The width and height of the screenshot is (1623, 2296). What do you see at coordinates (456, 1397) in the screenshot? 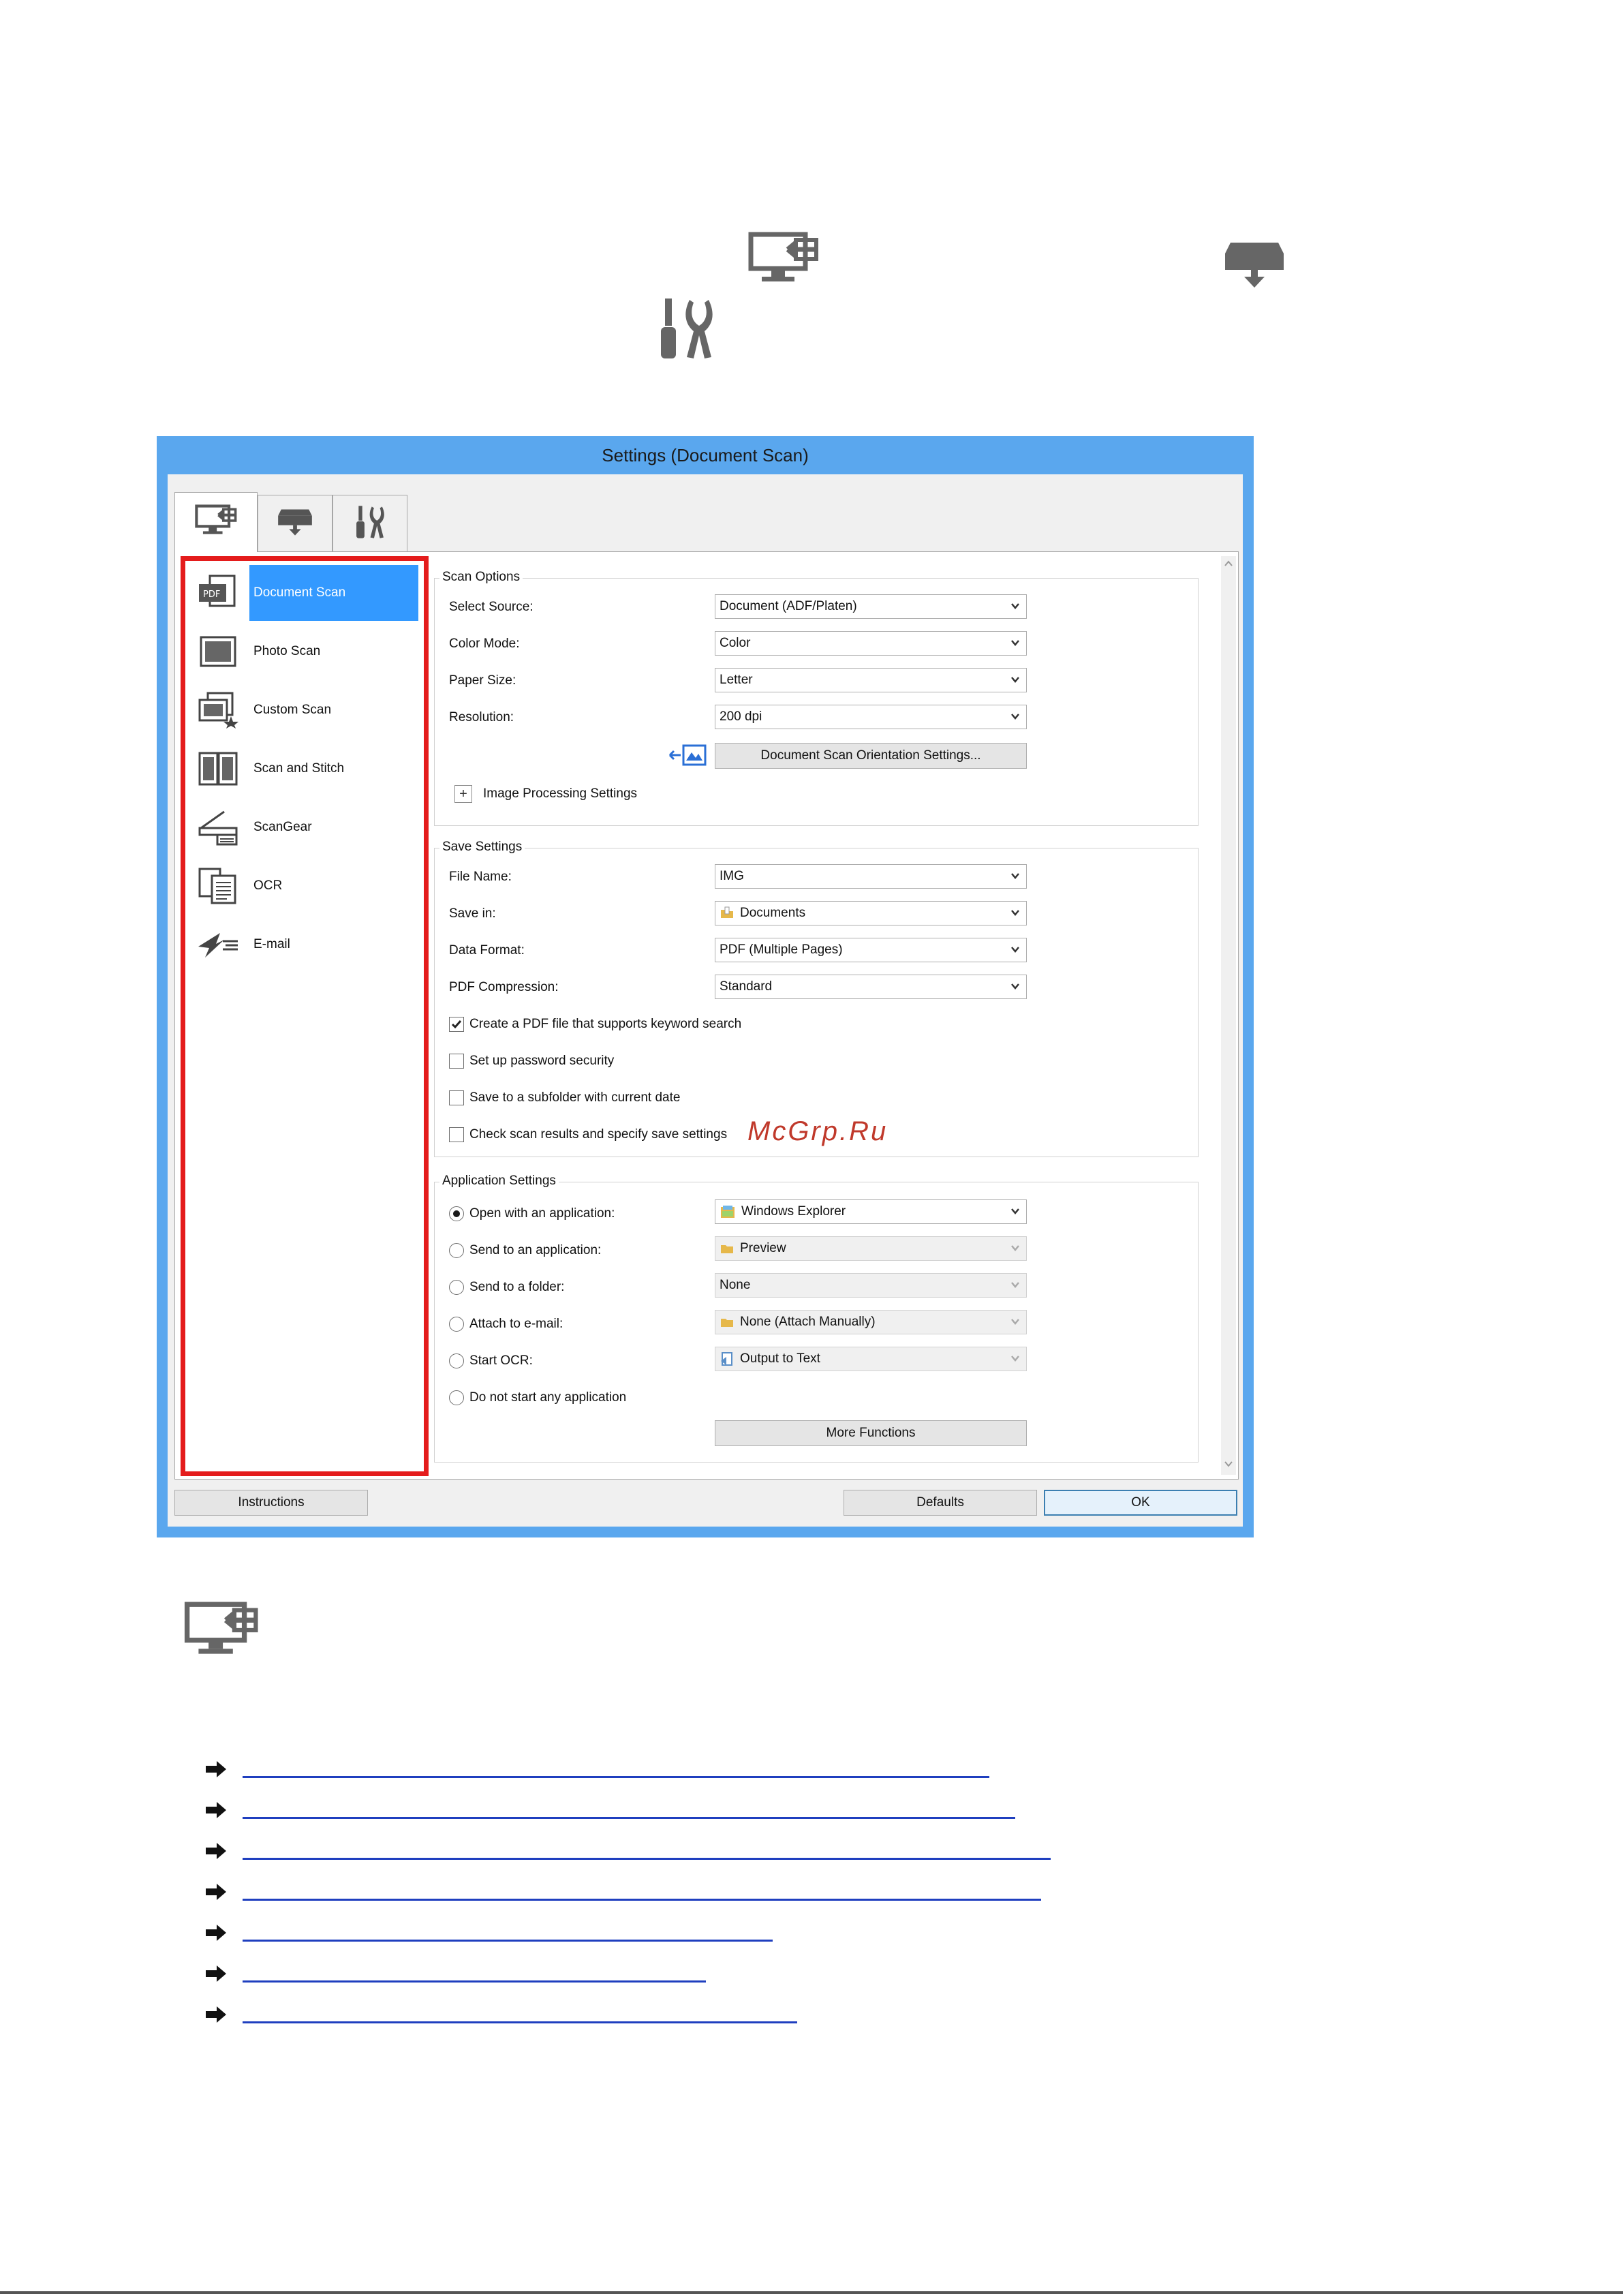
I see `do-not-start-radio` at bounding box center [456, 1397].